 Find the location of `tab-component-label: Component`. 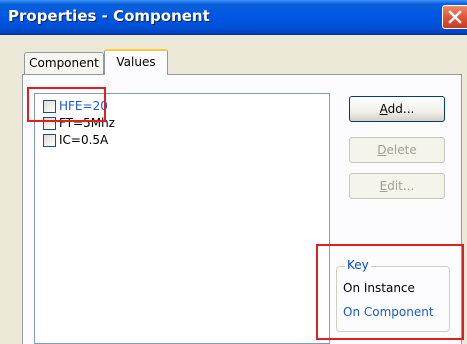

tab-component-label: Component is located at coordinates (64, 63).